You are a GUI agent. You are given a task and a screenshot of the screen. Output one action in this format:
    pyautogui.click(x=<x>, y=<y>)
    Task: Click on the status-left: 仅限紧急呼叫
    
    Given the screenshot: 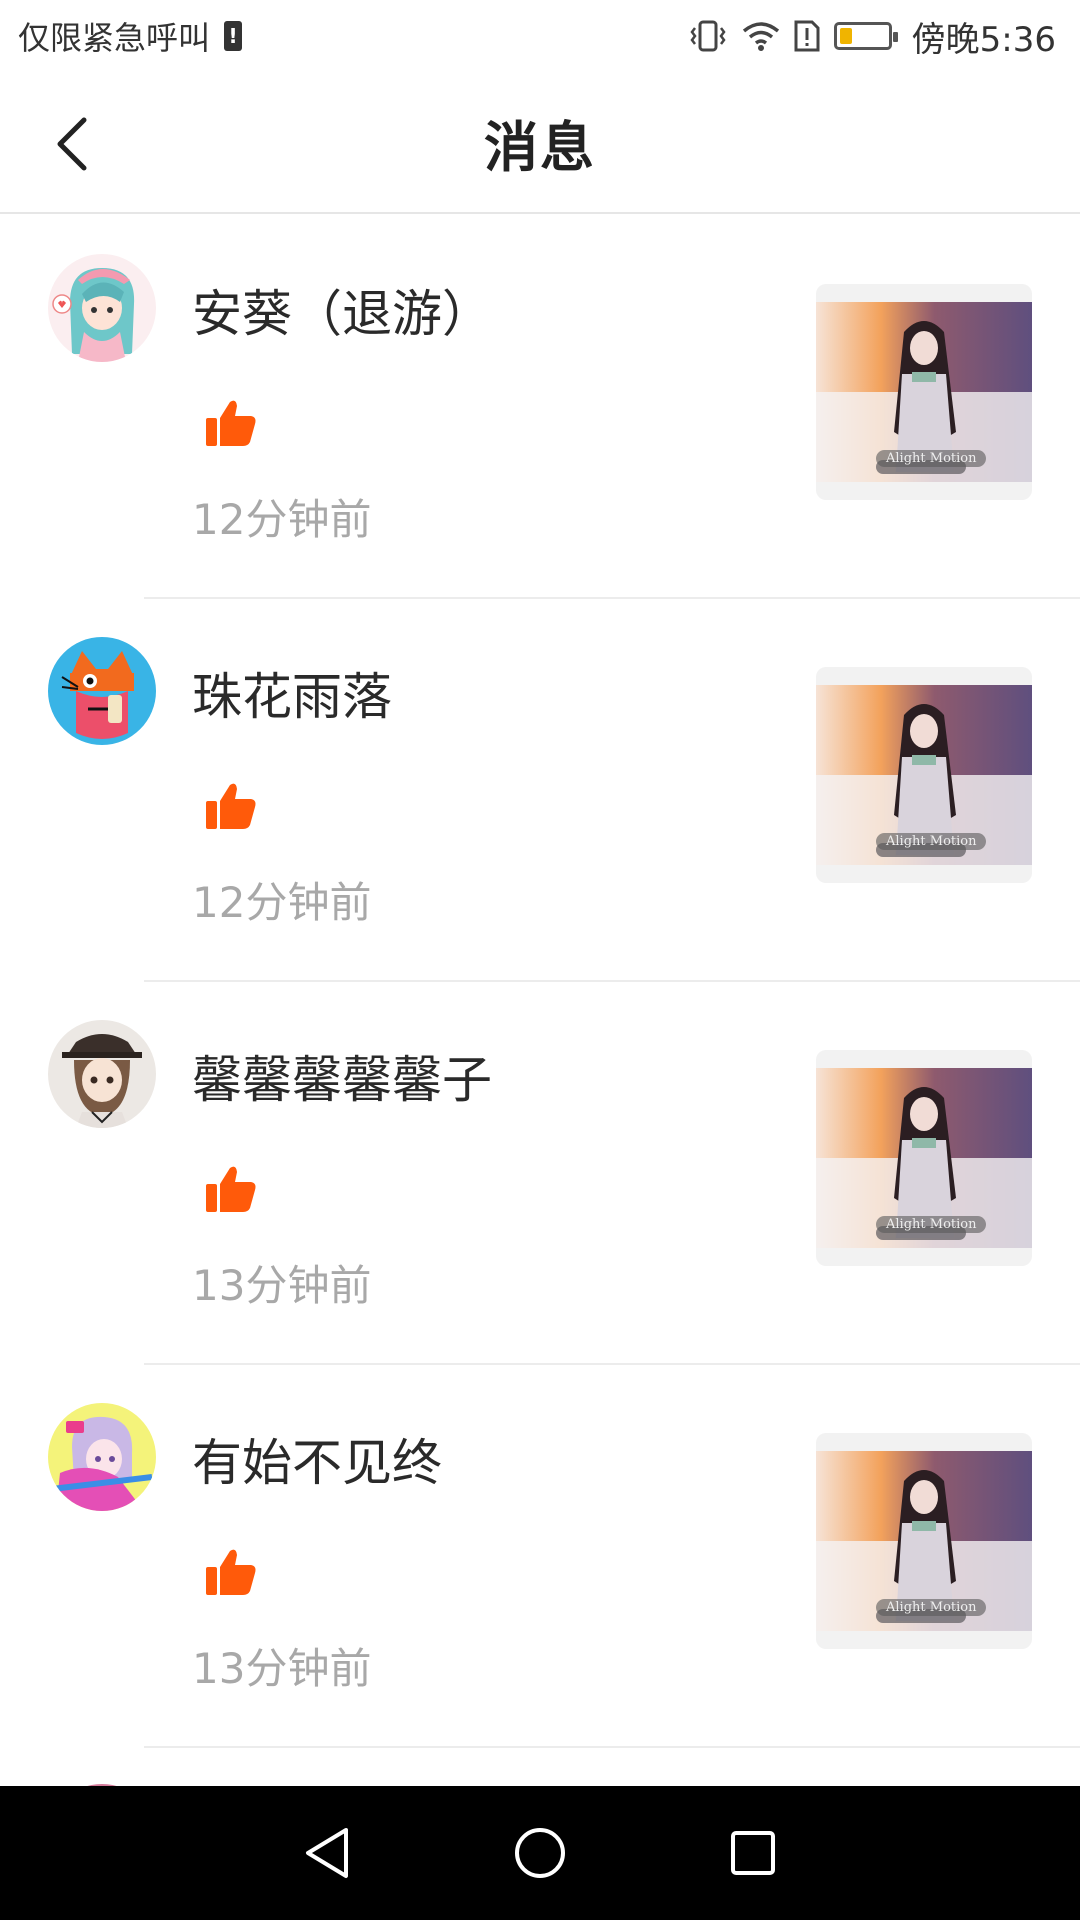 What is the action you would take?
    pyautogui.click(x=130, y=36)
    